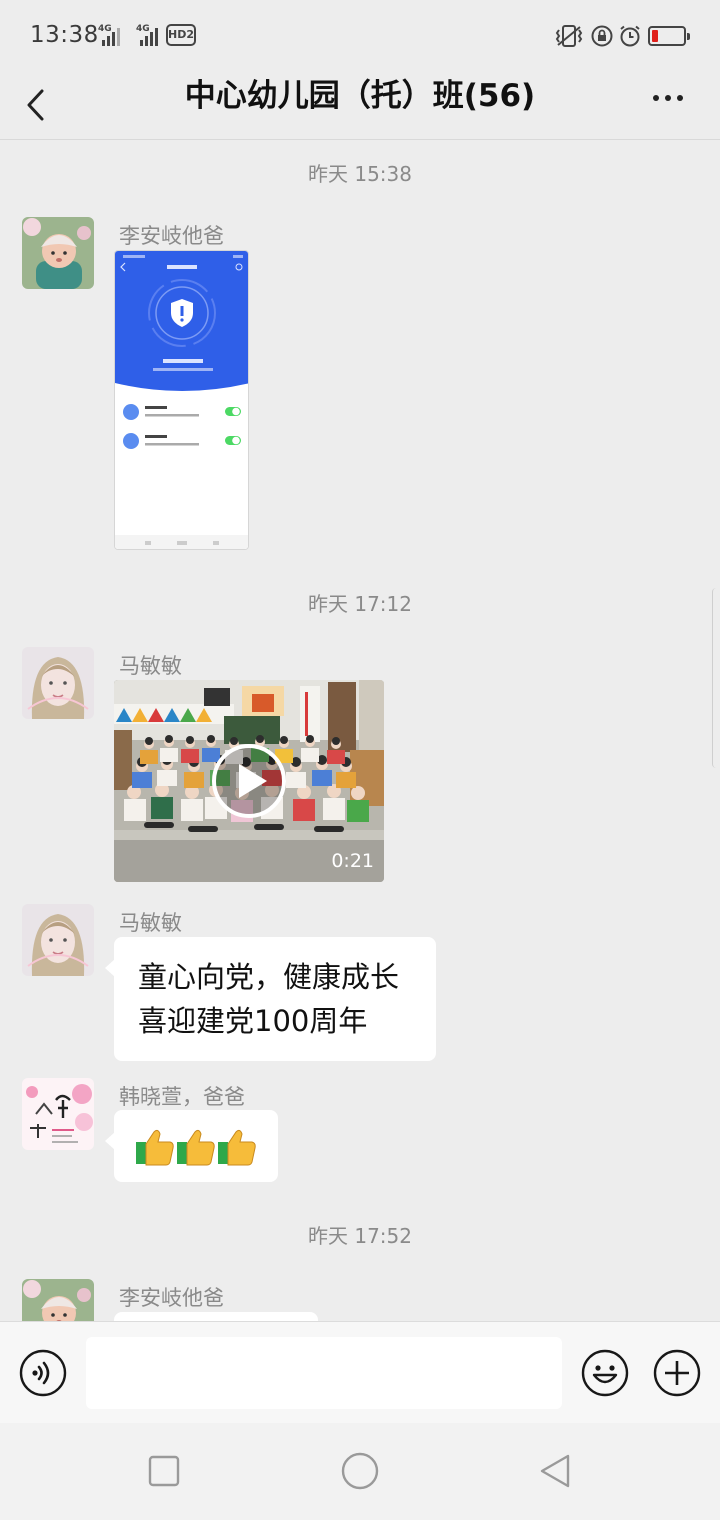  What do you see at coordinates (352, 861) in the screenshot?
I see `video-duration: 0:21` at bounding box center [352, 861].